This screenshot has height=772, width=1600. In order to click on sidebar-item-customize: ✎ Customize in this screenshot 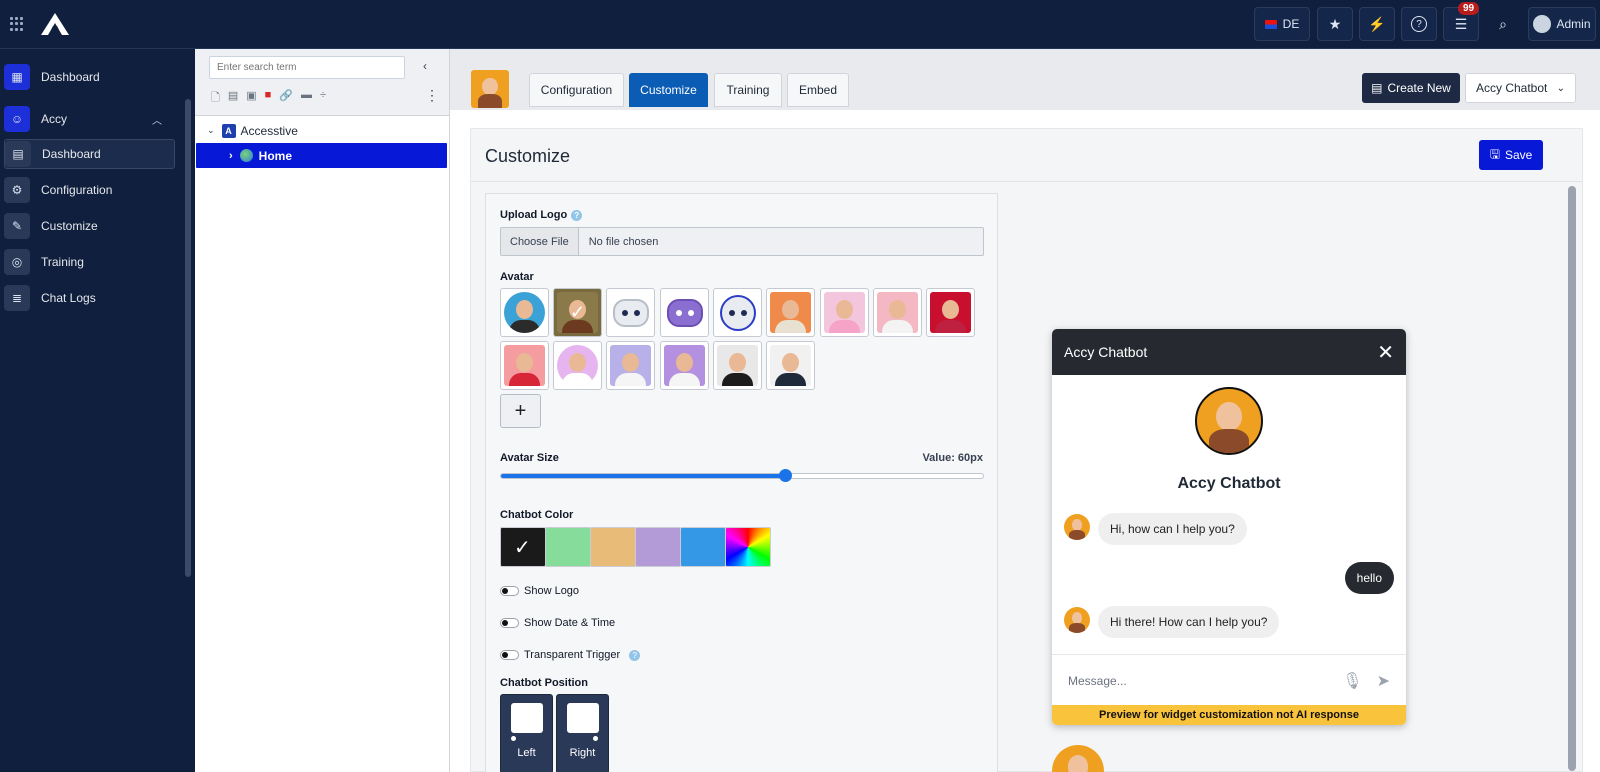, I will do `click(90, 226)`.